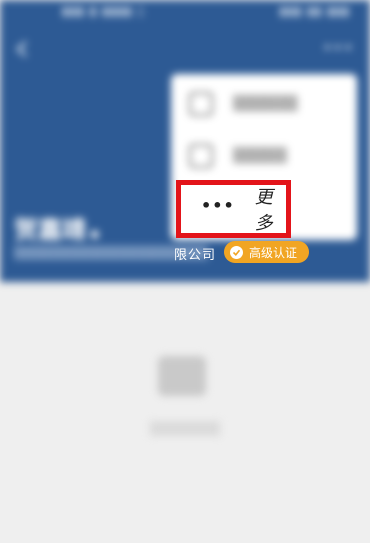  Describe the element at coordinates (182, 376) in the screenshot. I see `empty-state-icon` at that location.